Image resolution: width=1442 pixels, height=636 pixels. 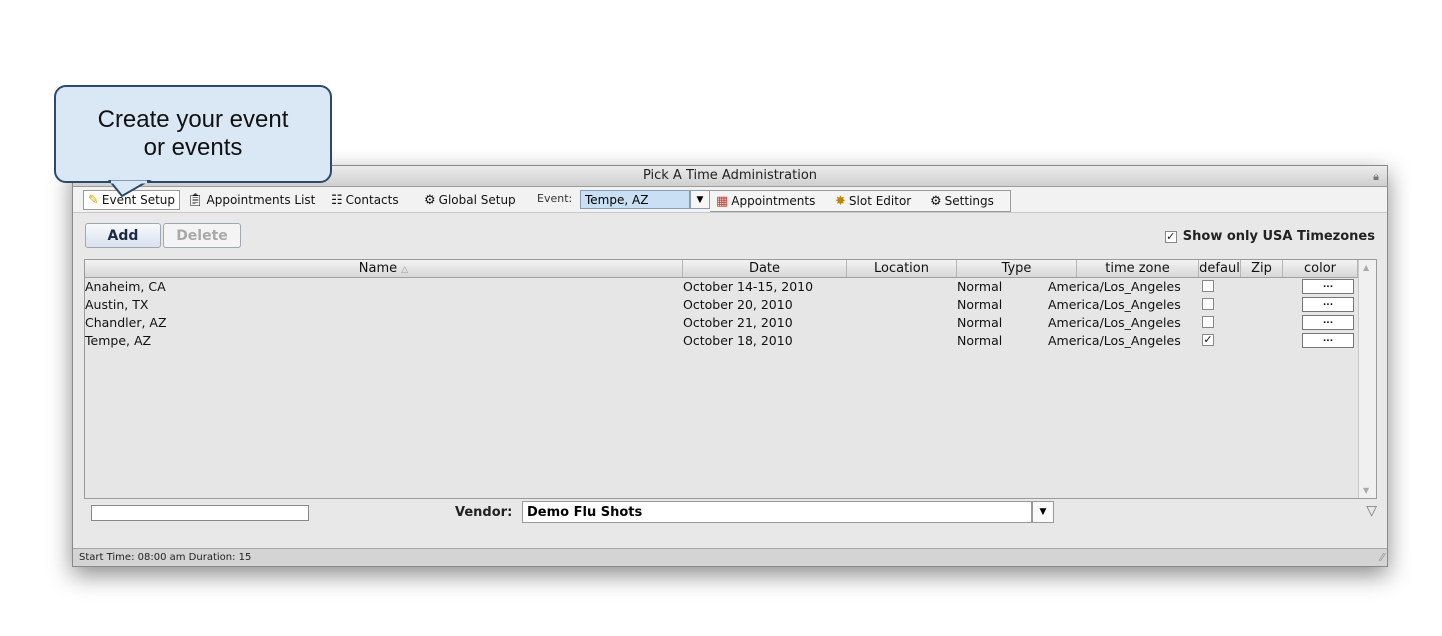 I want to click on default-checkbox: ✓, so click(x=1208, y=340).